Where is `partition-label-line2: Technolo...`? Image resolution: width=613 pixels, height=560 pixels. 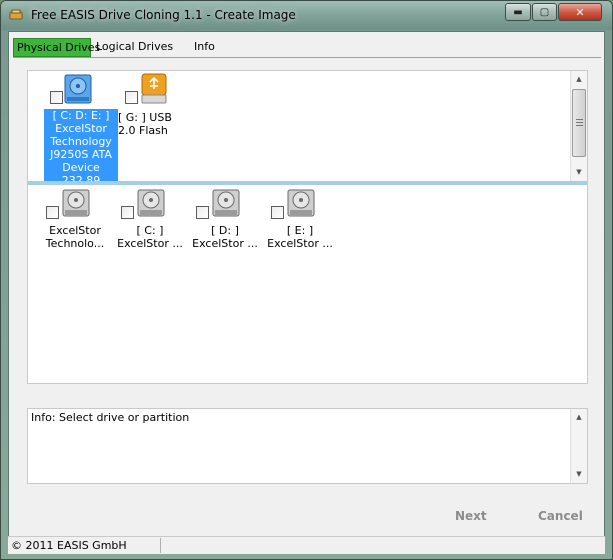
partition-label-line2: Technolo... is located at coordinates (75, 243).